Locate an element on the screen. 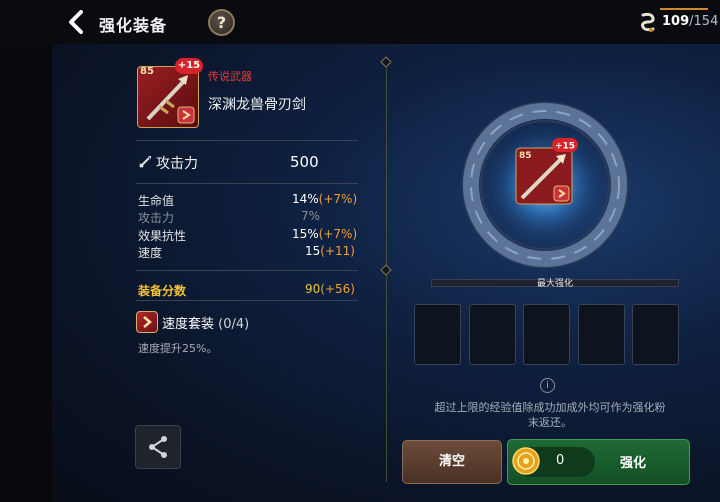 This screenshot has height=502, width=720. share-icon is located at coordinates (158, 447).